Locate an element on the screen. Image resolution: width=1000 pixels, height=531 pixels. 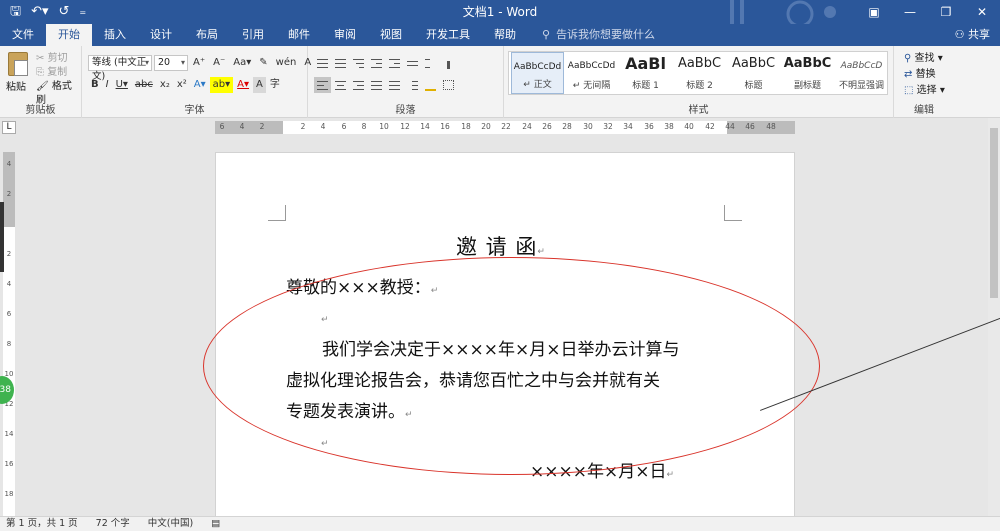
close-icon: ✕ is located at coordinates (982, 12).